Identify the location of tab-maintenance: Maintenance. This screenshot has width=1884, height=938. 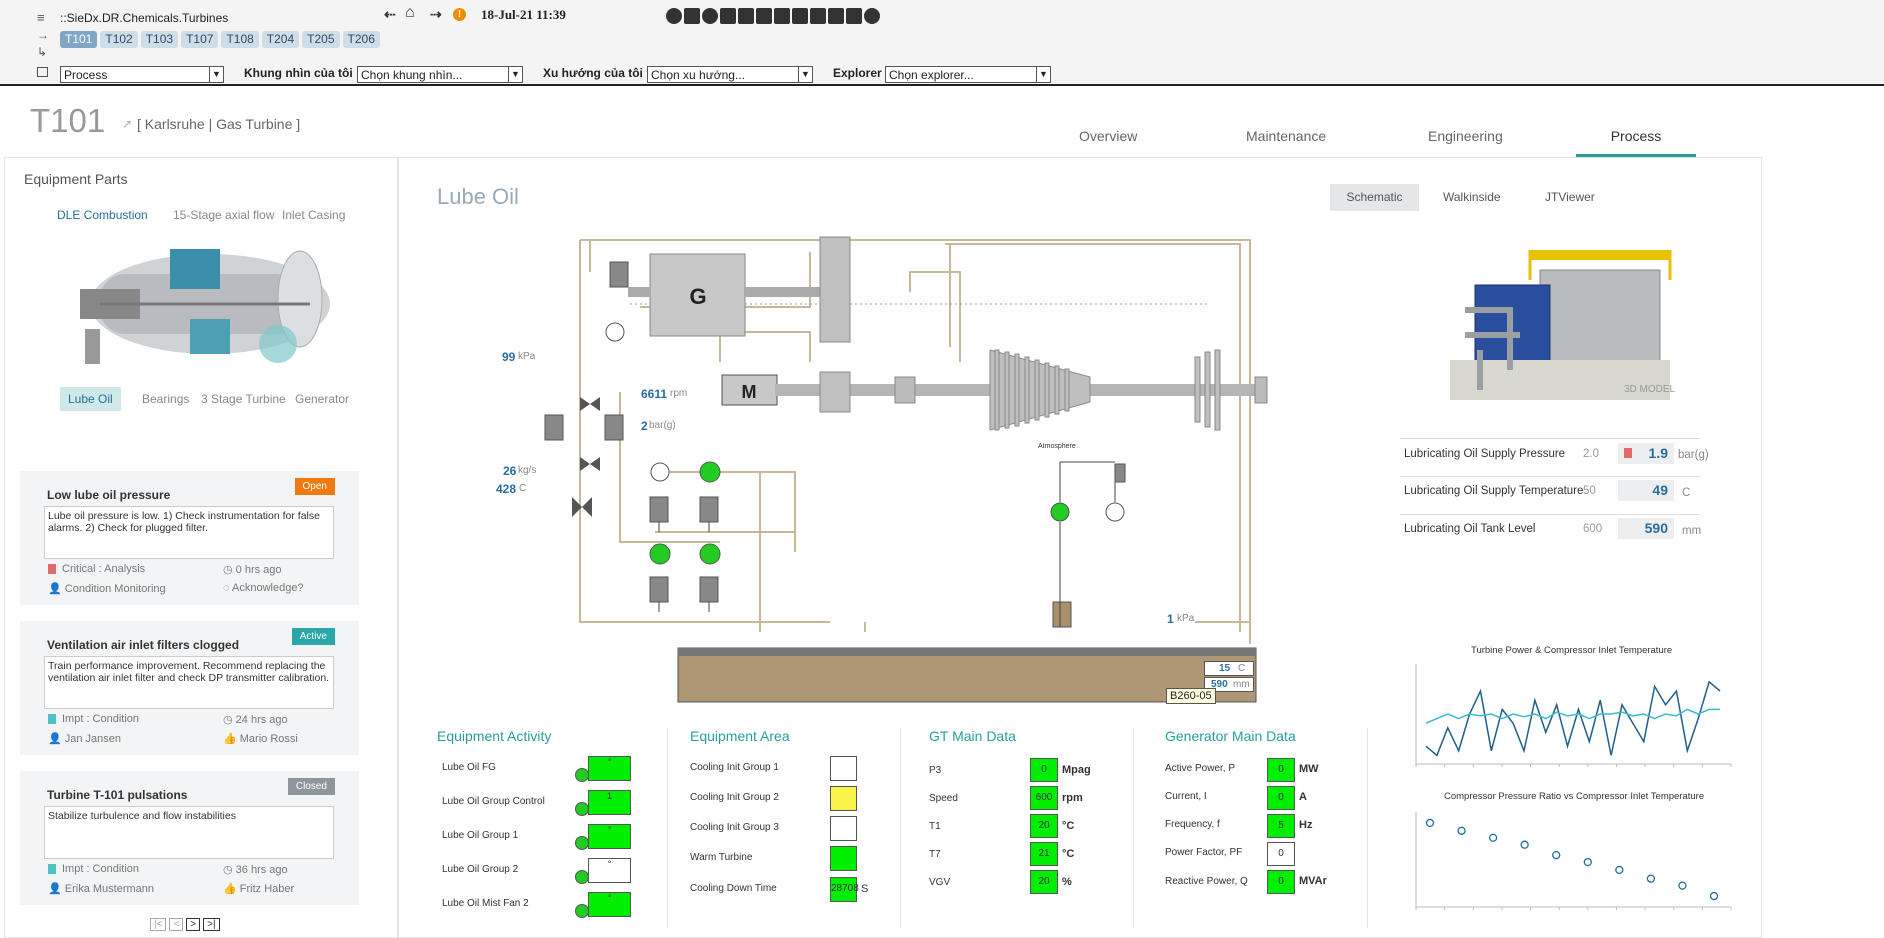
(1286, 136).